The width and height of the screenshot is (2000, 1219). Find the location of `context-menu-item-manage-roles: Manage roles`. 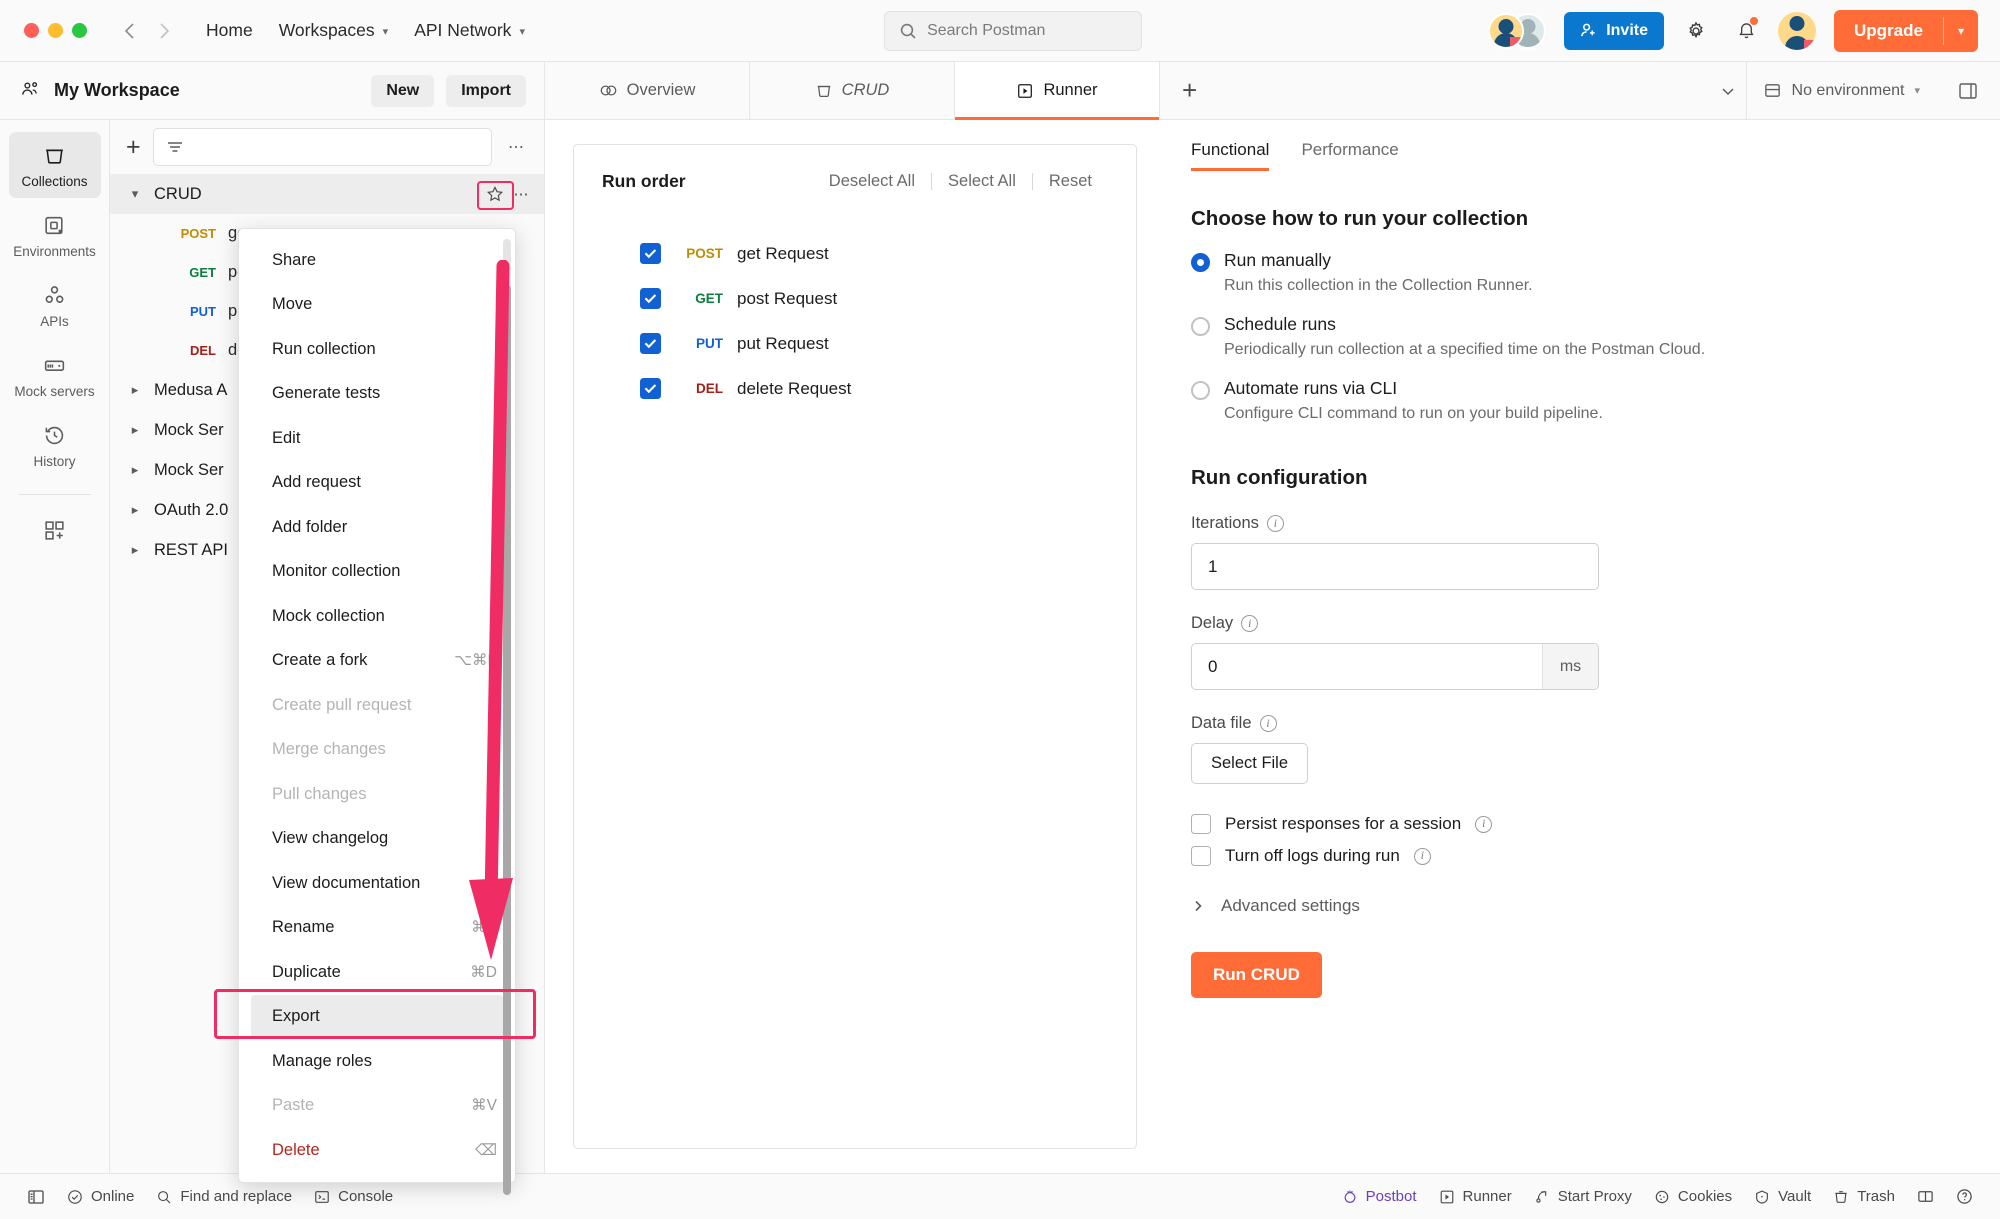

context-menu-item-manage-roles: Manage roles is located at coordinates (377, 1061).